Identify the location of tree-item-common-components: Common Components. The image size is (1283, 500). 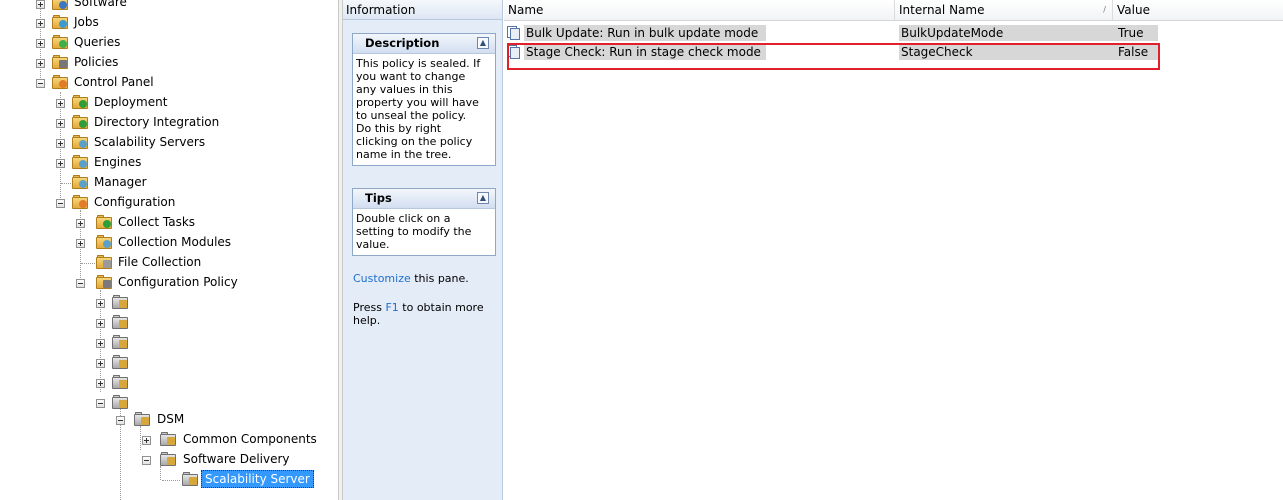
(169, 440).